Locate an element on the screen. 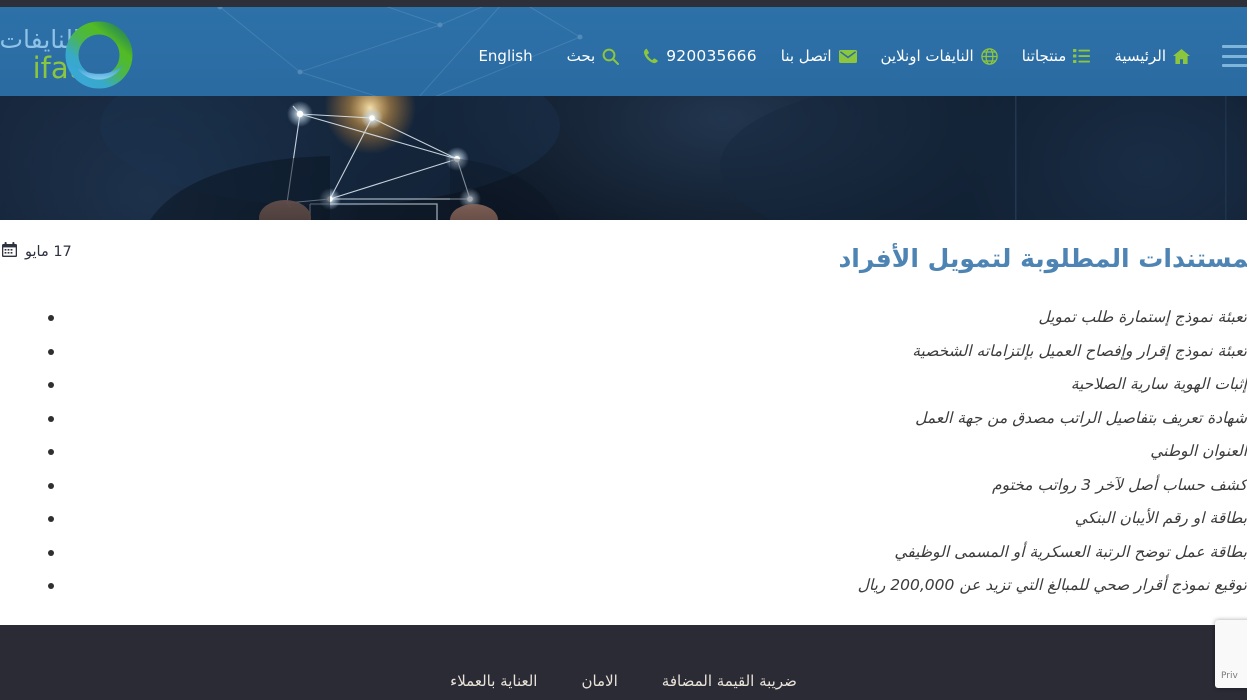 This screenshot has height=700, width=1247. hamburger-icon is located at coordinates (1234, 56).